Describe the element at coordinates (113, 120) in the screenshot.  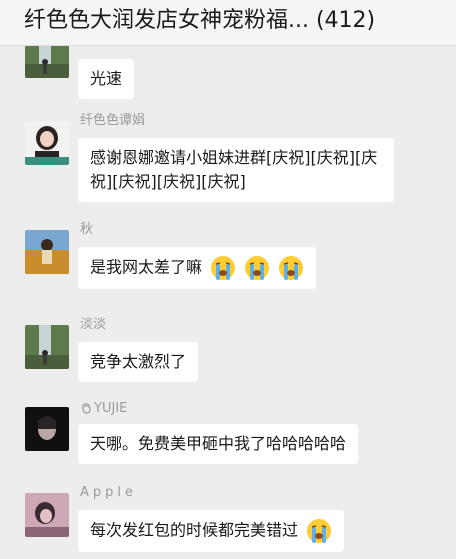
I see `sender-name: 纤色色谭娟` at that location.